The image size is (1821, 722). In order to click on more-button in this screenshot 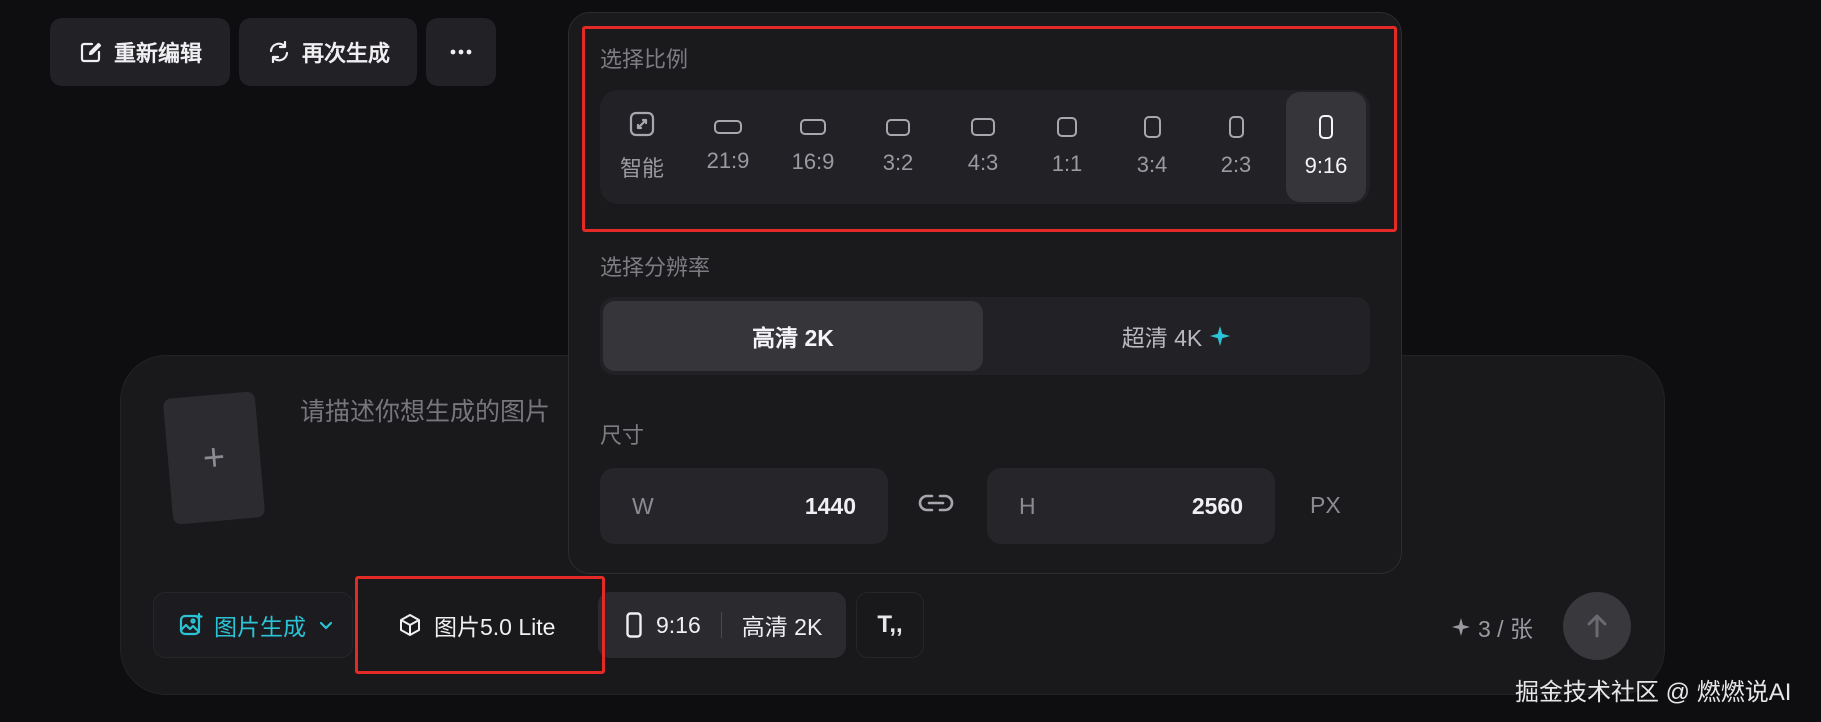, I will do `click(461, 52)`.